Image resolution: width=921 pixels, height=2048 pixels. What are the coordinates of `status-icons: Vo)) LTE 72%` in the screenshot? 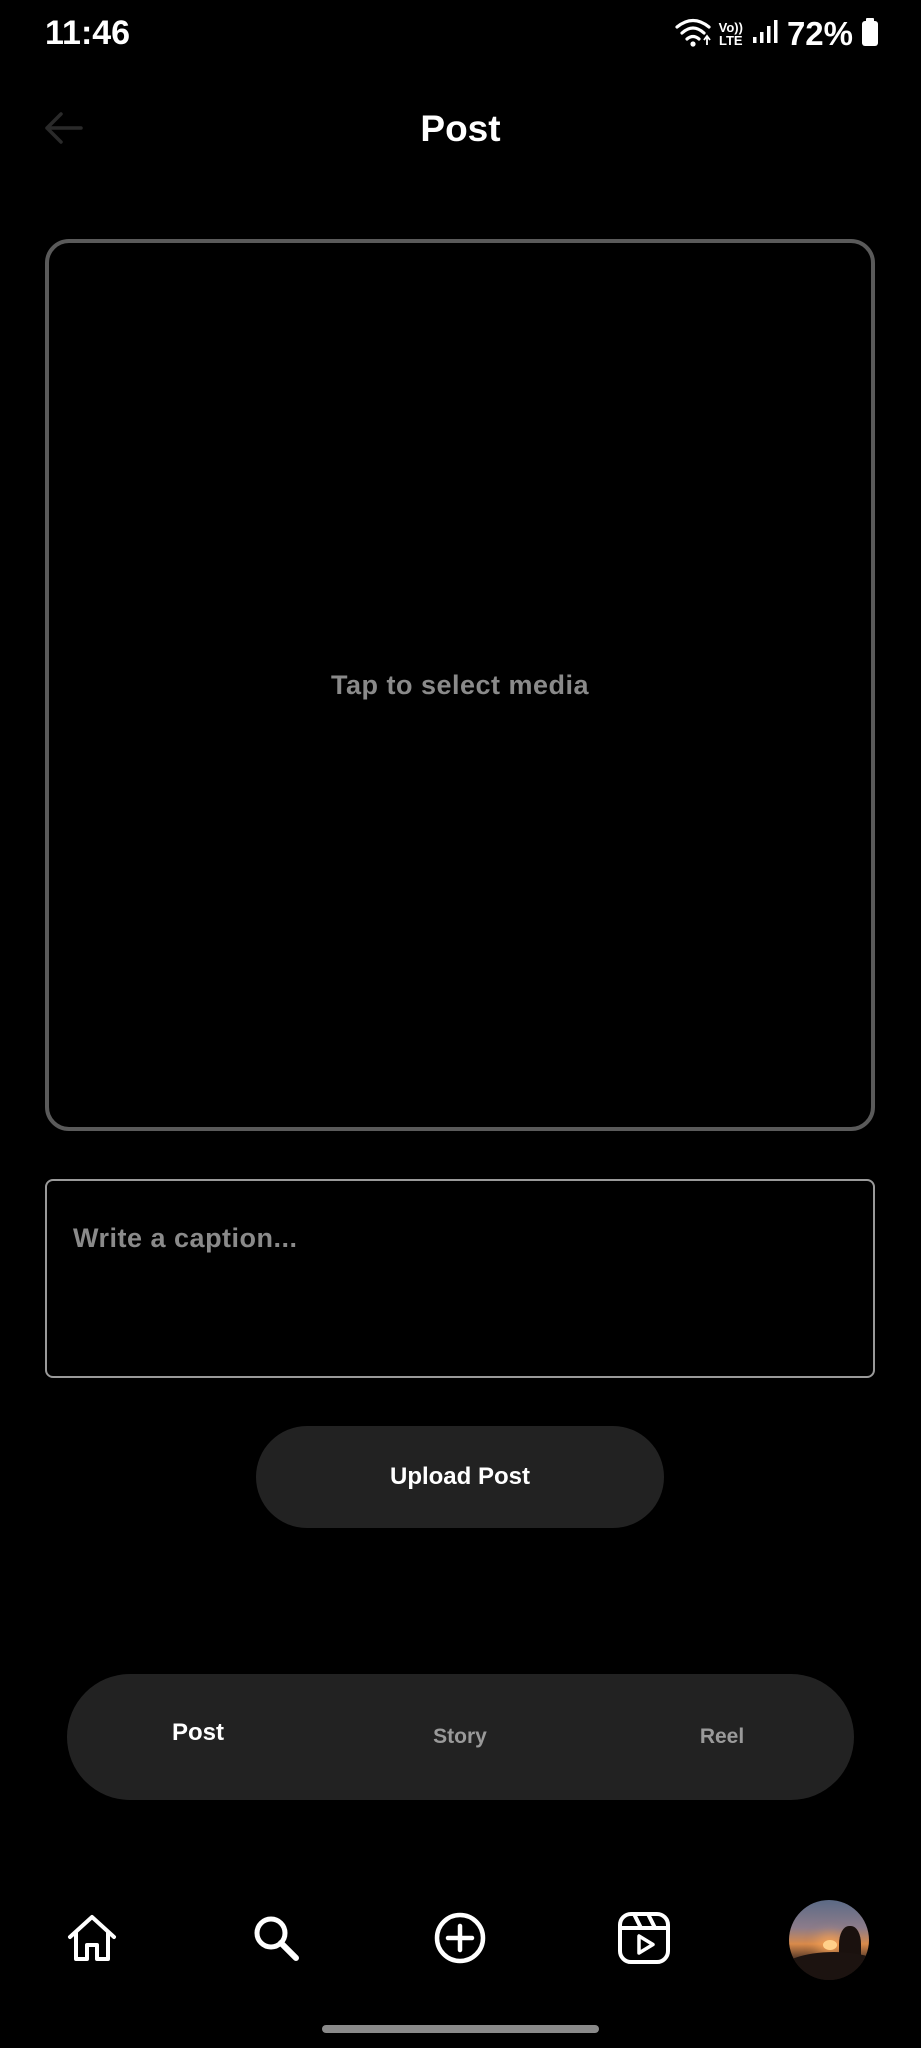 It's located at (777, 34).